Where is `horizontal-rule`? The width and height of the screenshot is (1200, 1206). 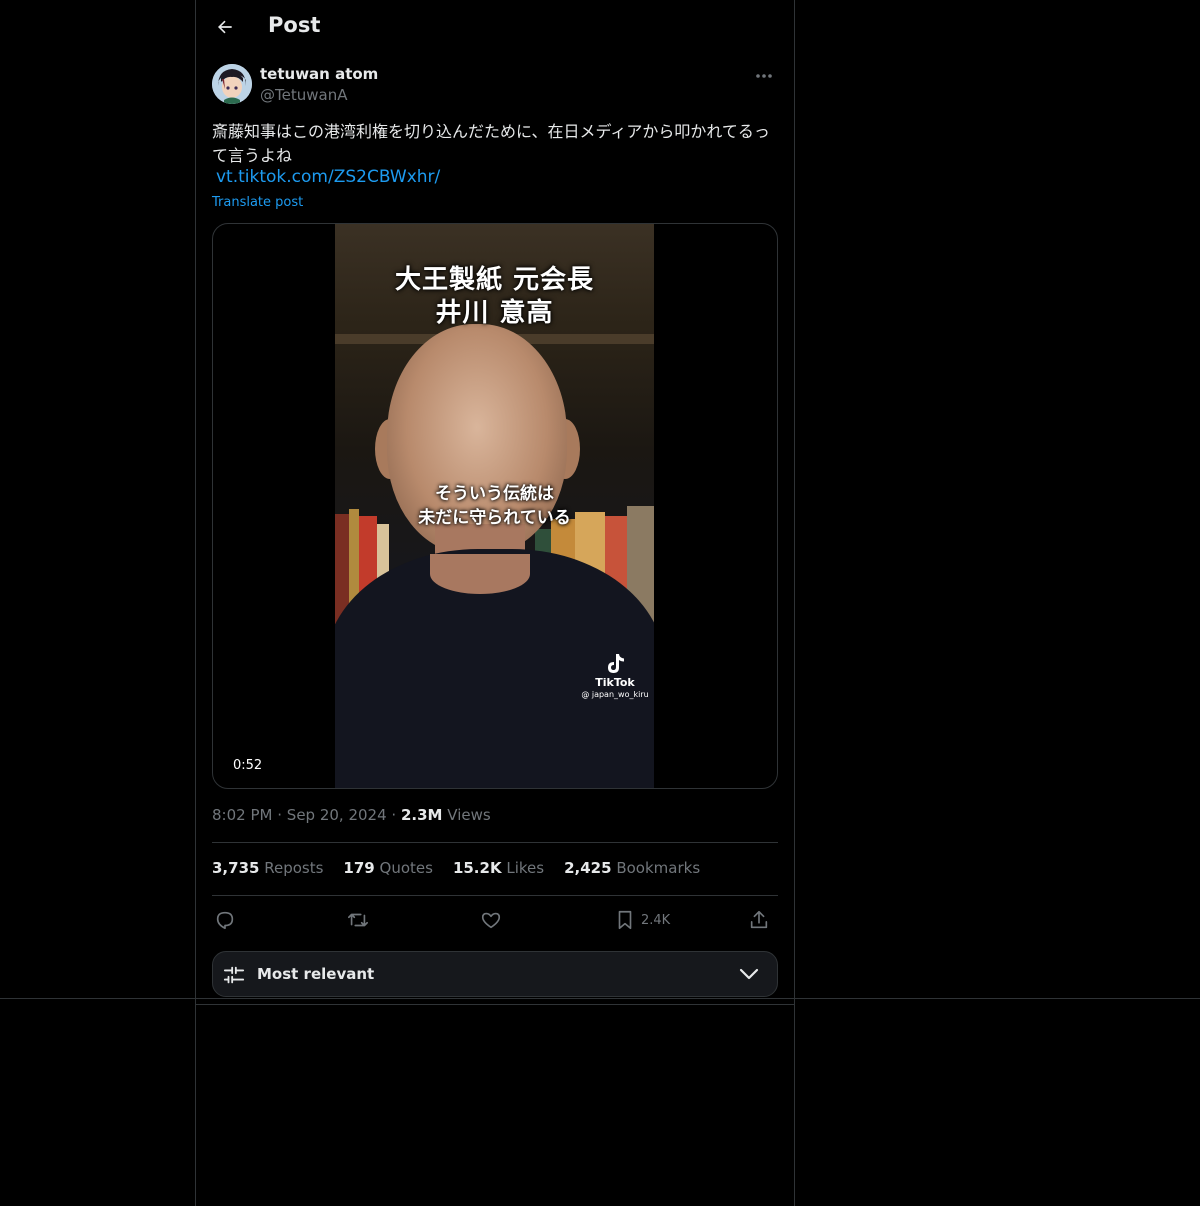
horizontal-rule is located at coordinates (600, 998).